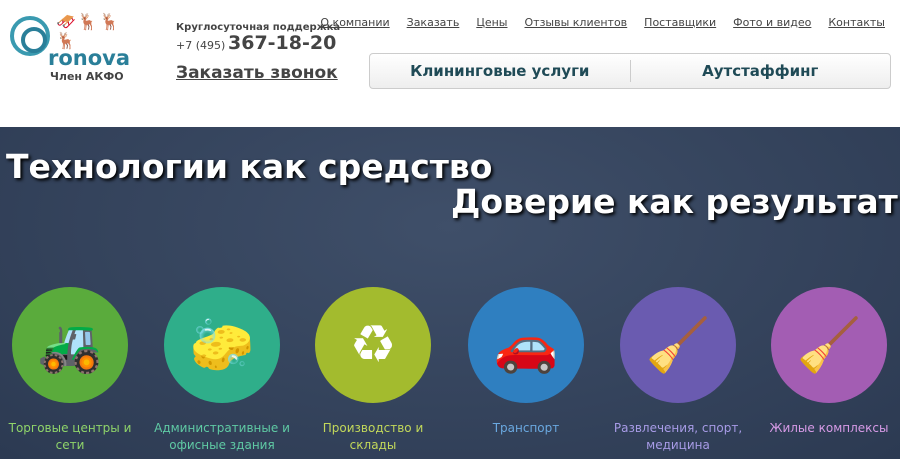 The height and width of the screenshot is (459, 900). Describe the element at coordinates (72, 437) in the screenshot. I see `segment-label: Торговые центры и сети` at that location.